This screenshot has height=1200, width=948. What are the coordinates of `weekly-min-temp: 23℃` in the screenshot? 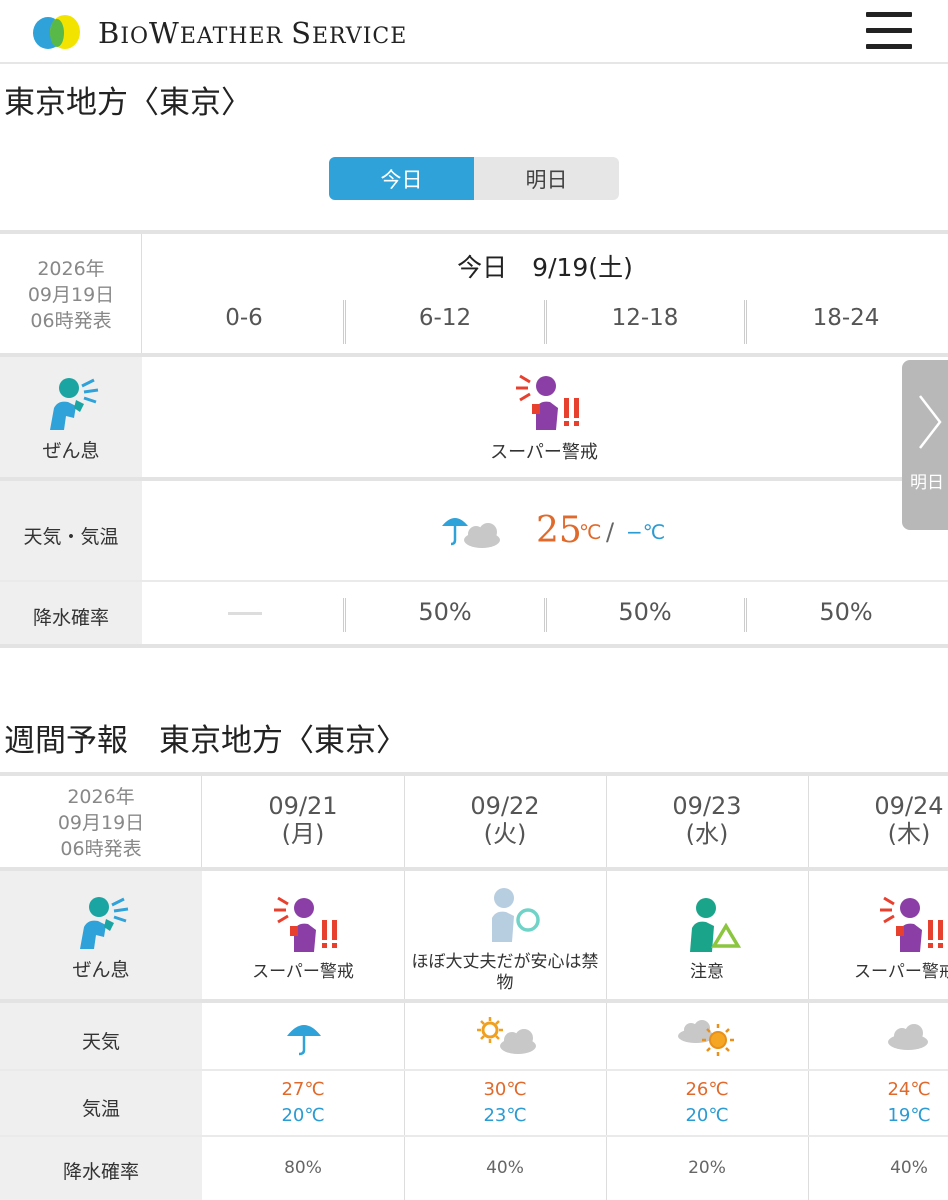 It's located at (505, 1115).